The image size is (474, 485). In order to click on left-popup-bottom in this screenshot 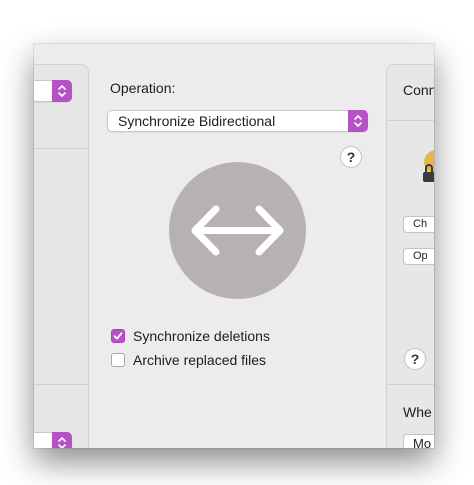, I will do `click(53, 440)`.